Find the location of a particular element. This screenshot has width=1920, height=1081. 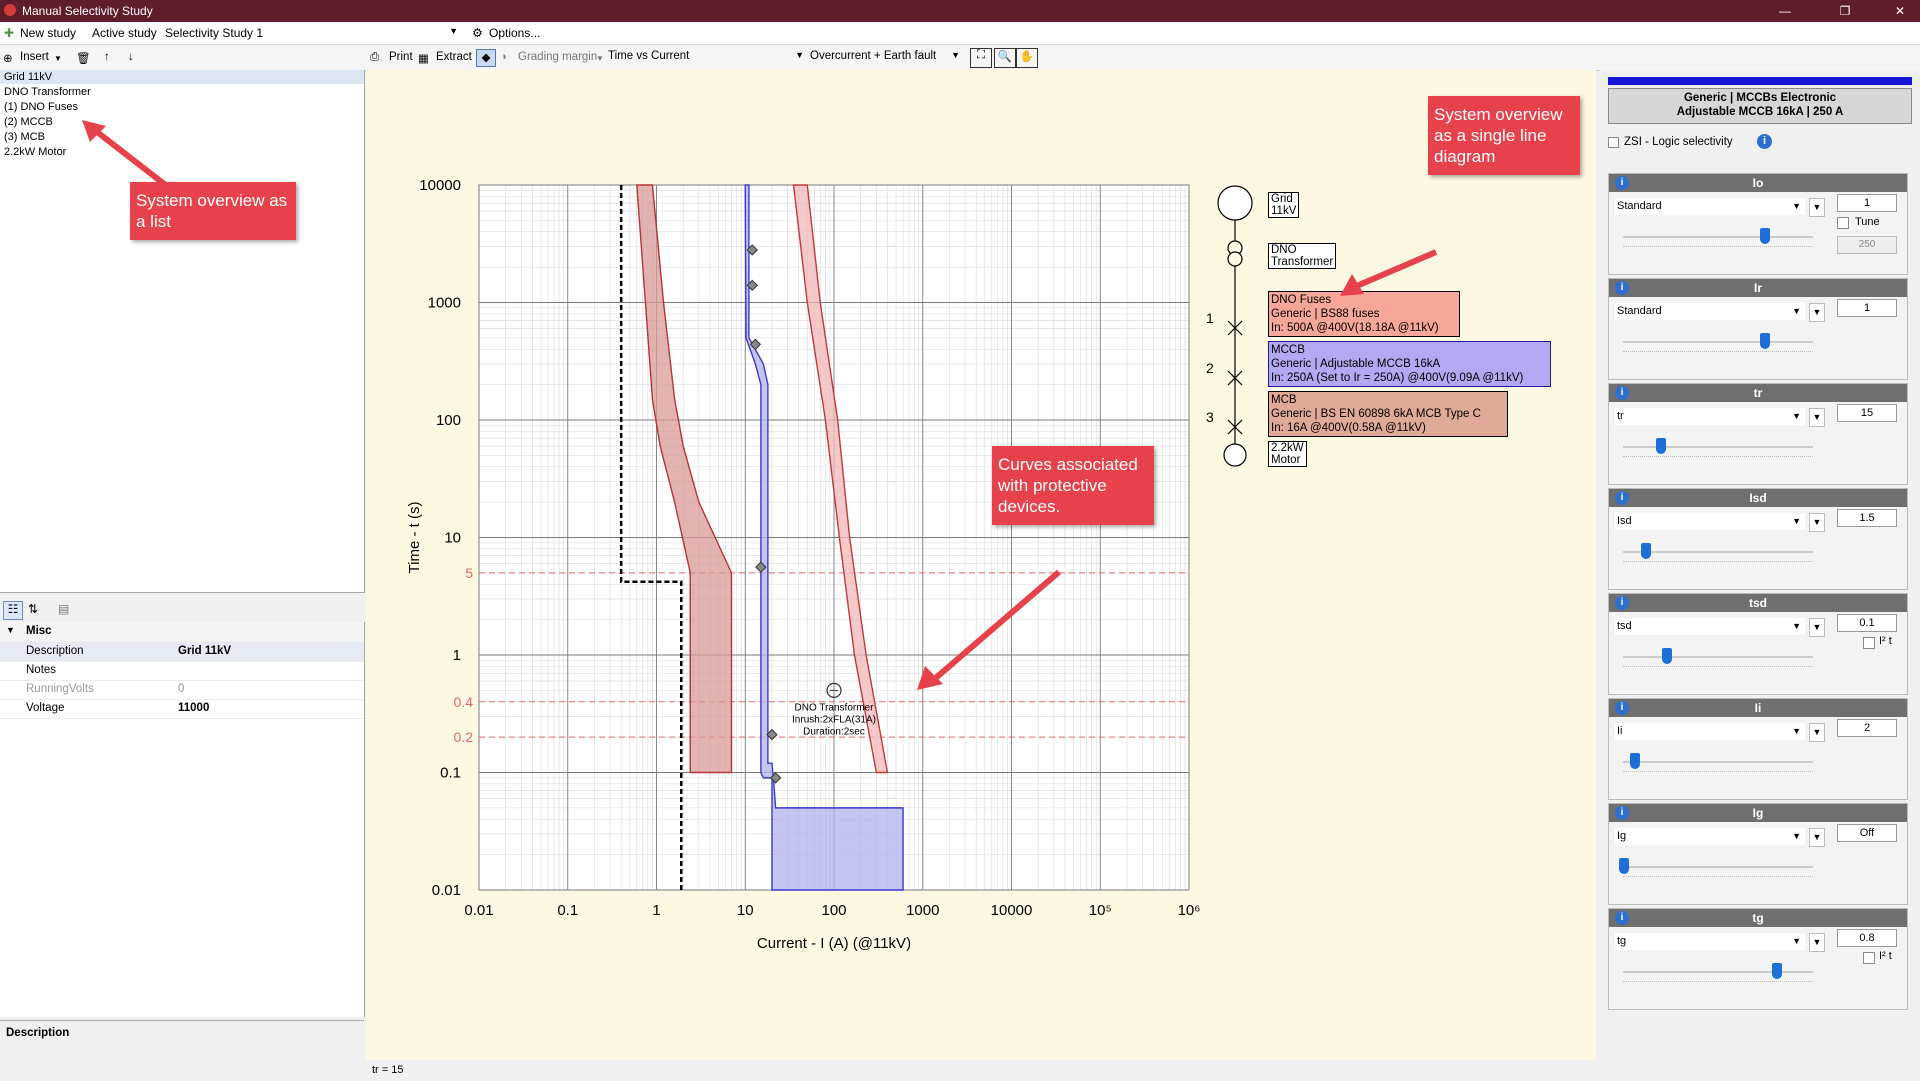

sld-grid-symbol is located at coordinates (1235, 203).